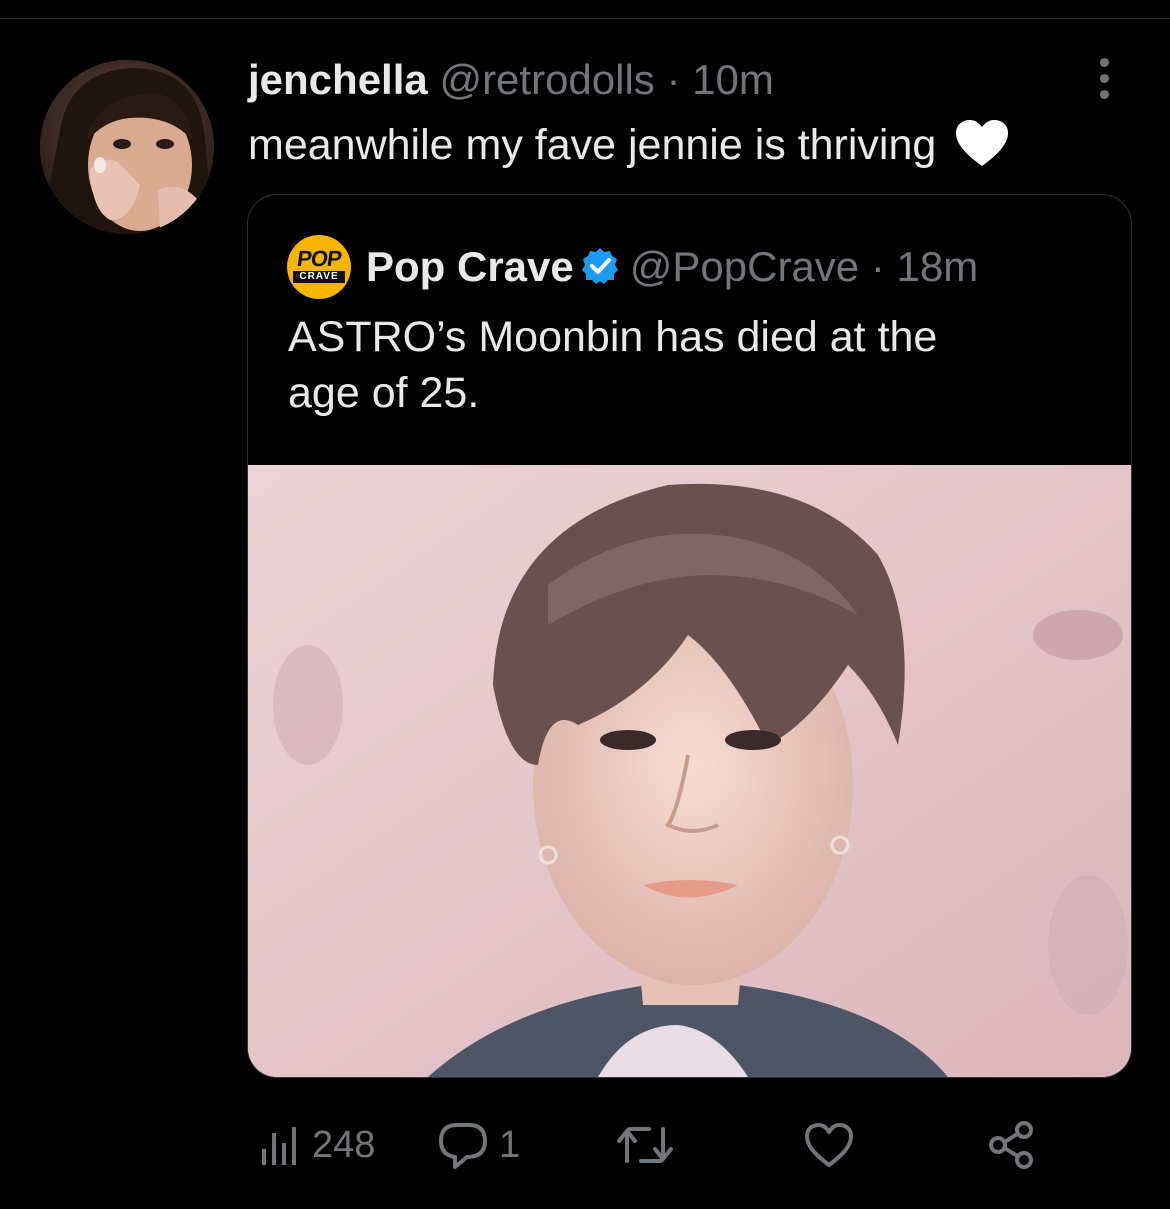 This screenshot has height=1209, width=1170. I want to click on quoted-author-display-name: Pop Crave, so click(470, 266).